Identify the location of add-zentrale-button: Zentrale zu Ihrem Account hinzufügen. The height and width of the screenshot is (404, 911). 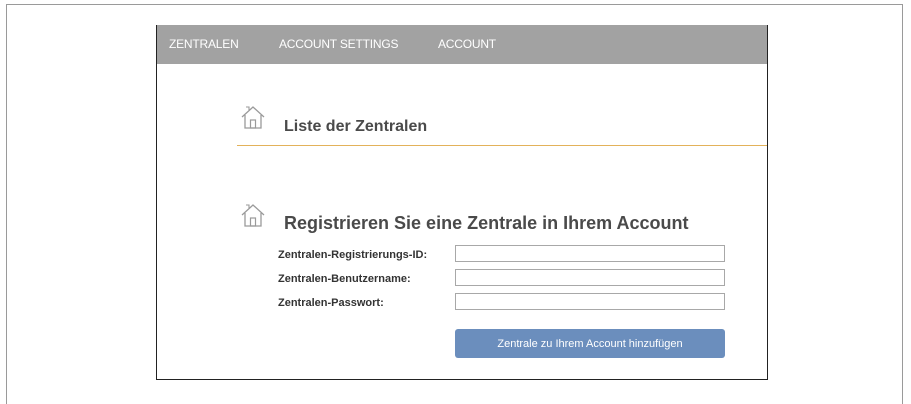
(590, 343).